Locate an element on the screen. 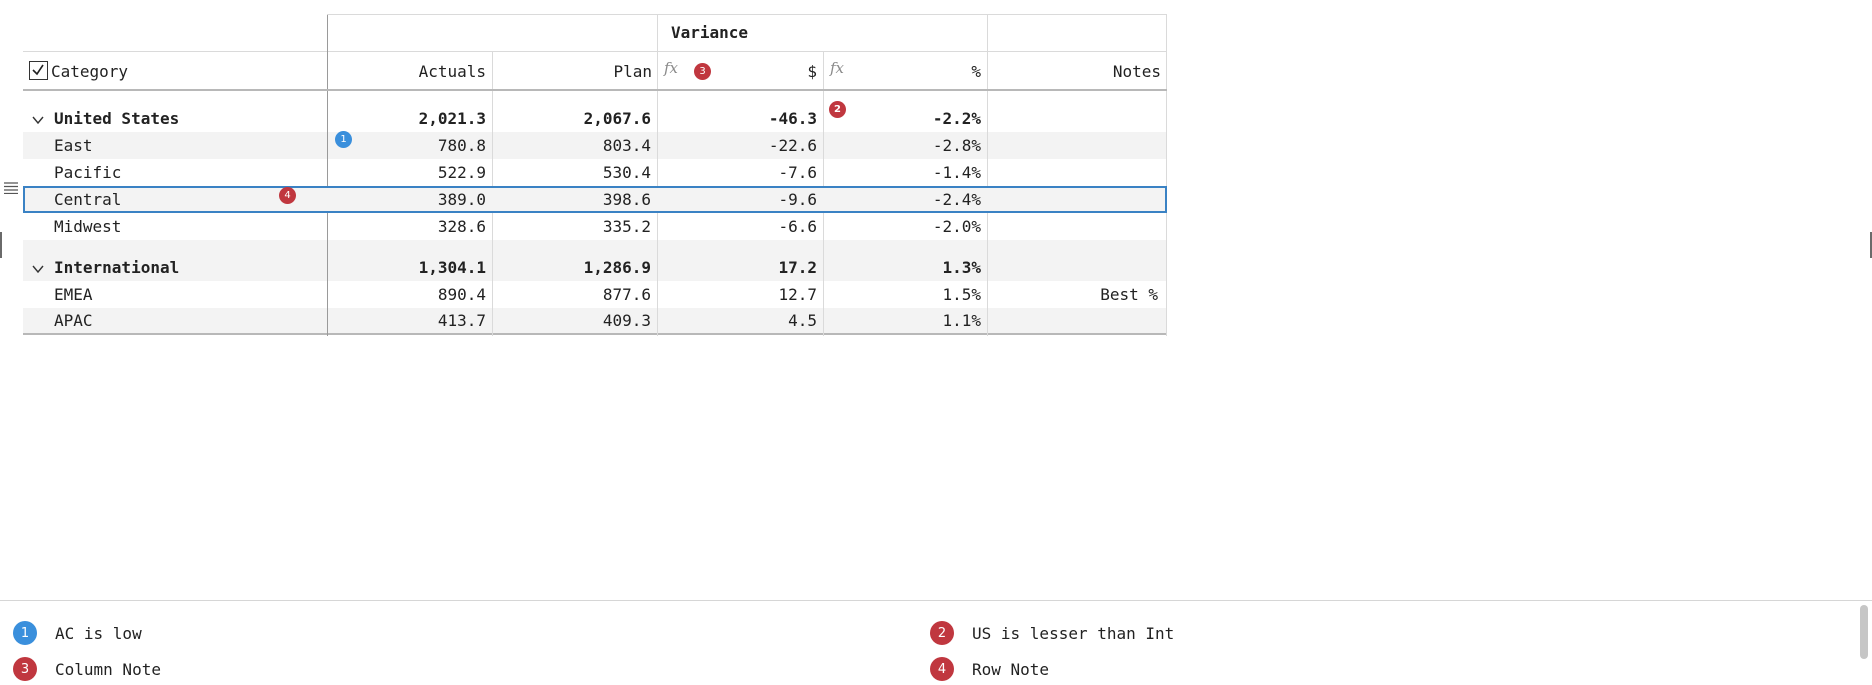  group-label: United States is located at coordinates (117, 118).